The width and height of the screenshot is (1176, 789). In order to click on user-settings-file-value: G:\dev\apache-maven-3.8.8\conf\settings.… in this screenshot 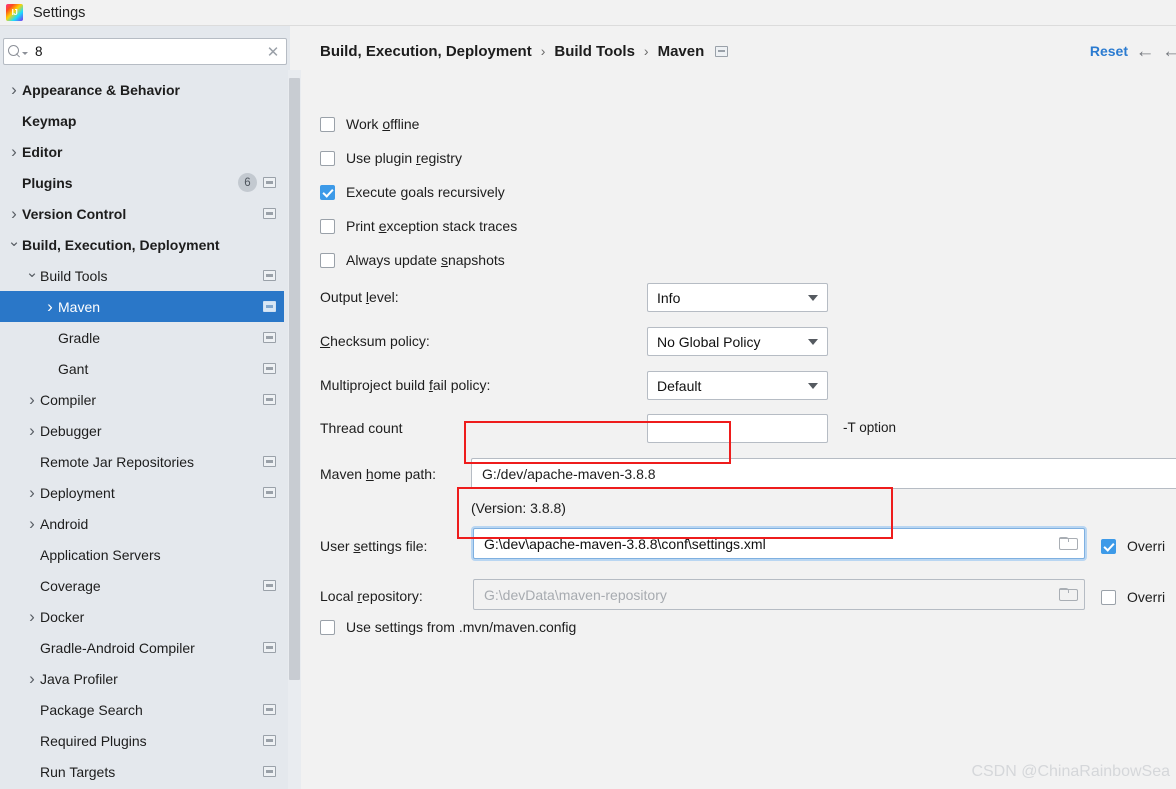, I will do `click(762, 544)`.